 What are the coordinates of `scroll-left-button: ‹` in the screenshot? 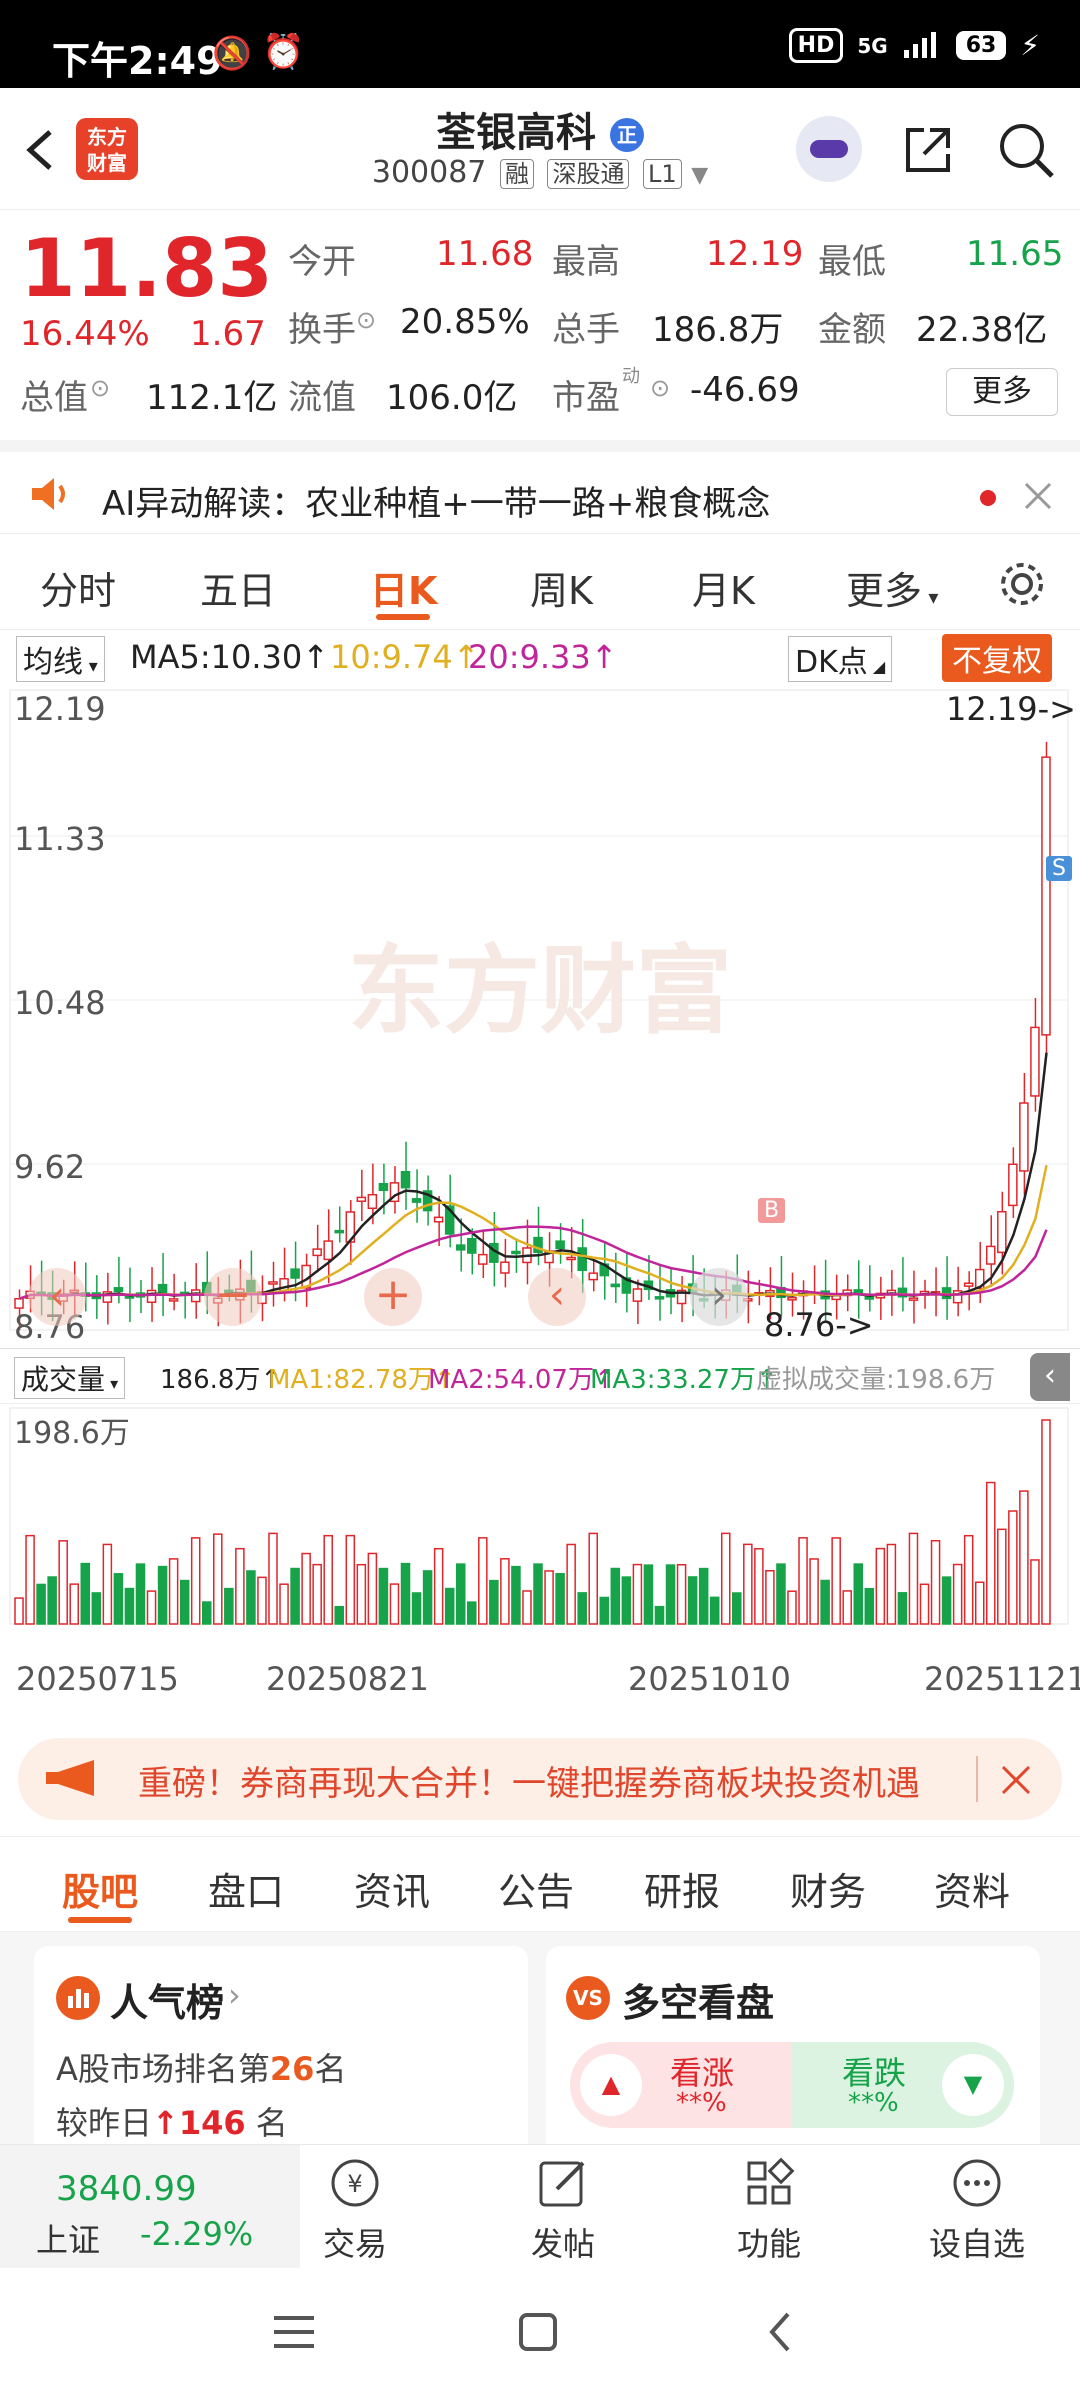 It's located at (557, 1297).